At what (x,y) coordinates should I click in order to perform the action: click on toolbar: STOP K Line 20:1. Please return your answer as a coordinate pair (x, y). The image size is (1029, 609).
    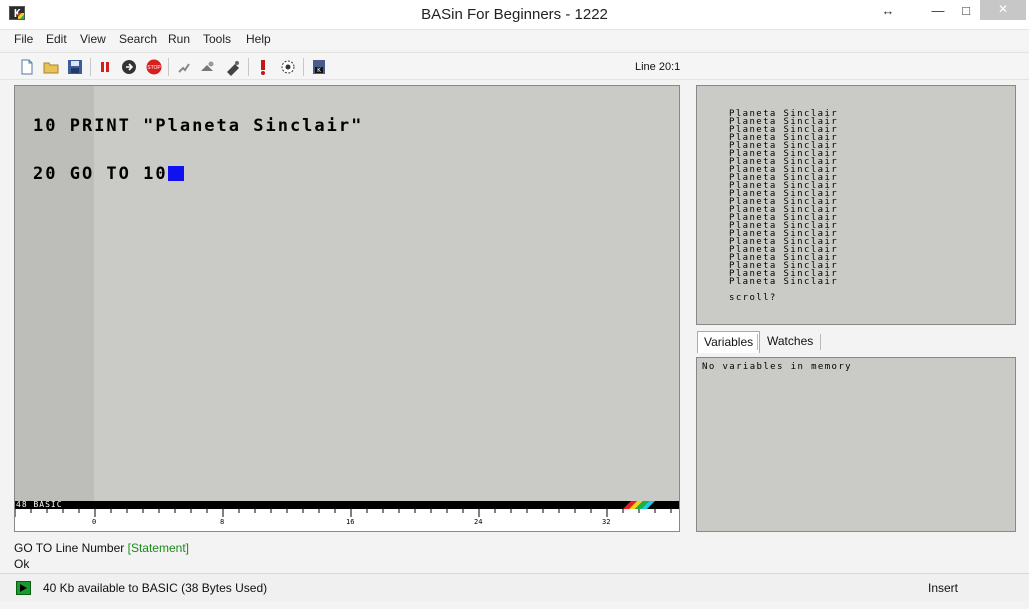
    Looking at the image, I should click on (514, 66).